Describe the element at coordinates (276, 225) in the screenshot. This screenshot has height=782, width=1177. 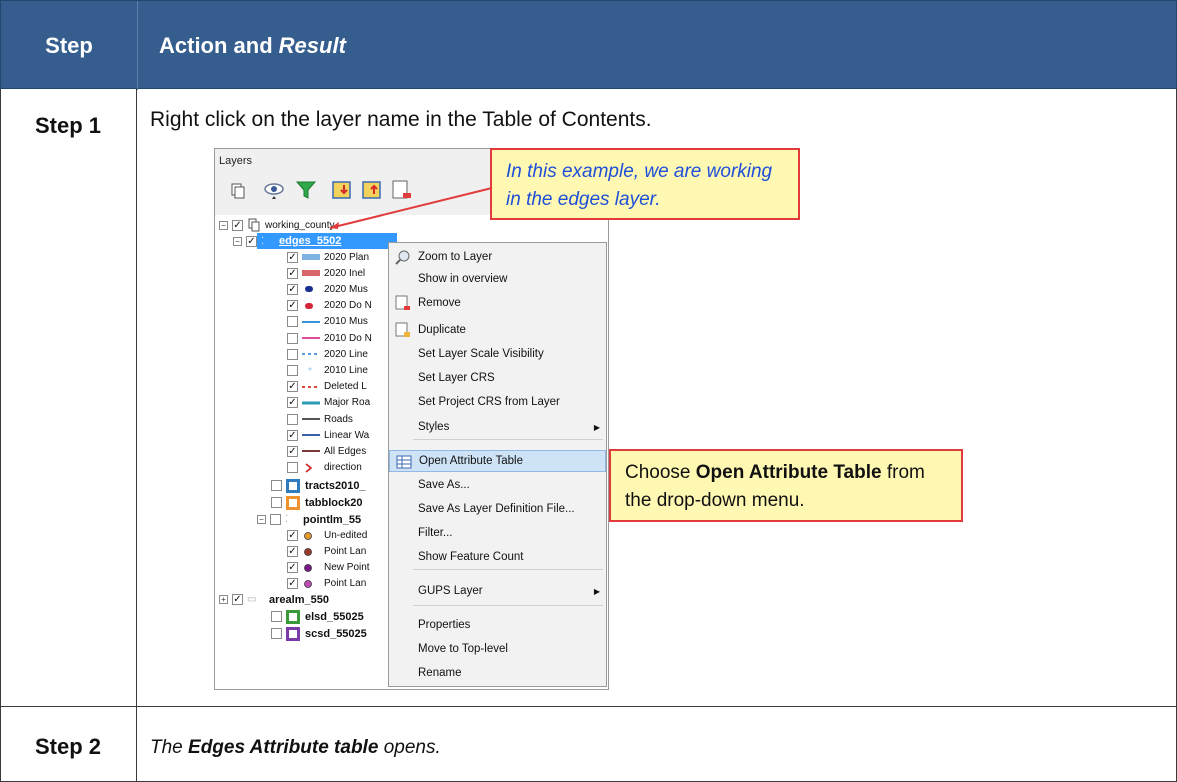
I see `tree-row-group: − ✓ working_county` at that location.